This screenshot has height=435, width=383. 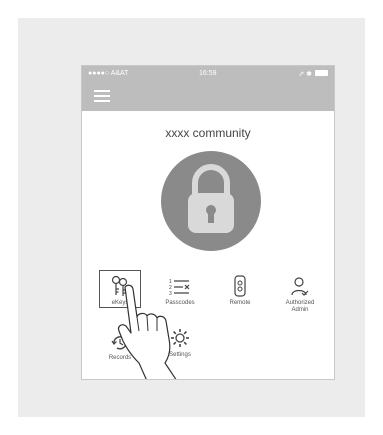 I want to click on status-bar: ●●●●○ A&AT 16:59 ⇗ ✱, so click(x=208, y=74).